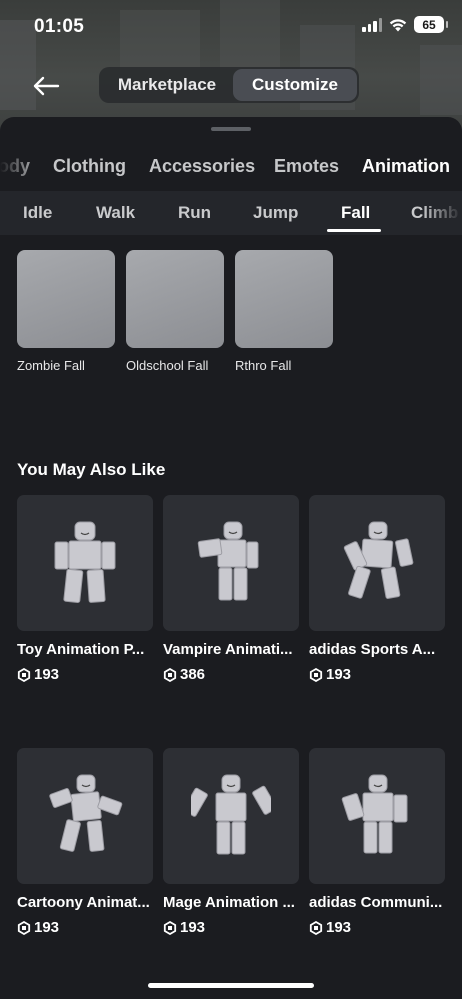 The image size is (462, 999). Describe the element at coordinates (231, 985) in the screenshot. I see `home-indicator` at that location.